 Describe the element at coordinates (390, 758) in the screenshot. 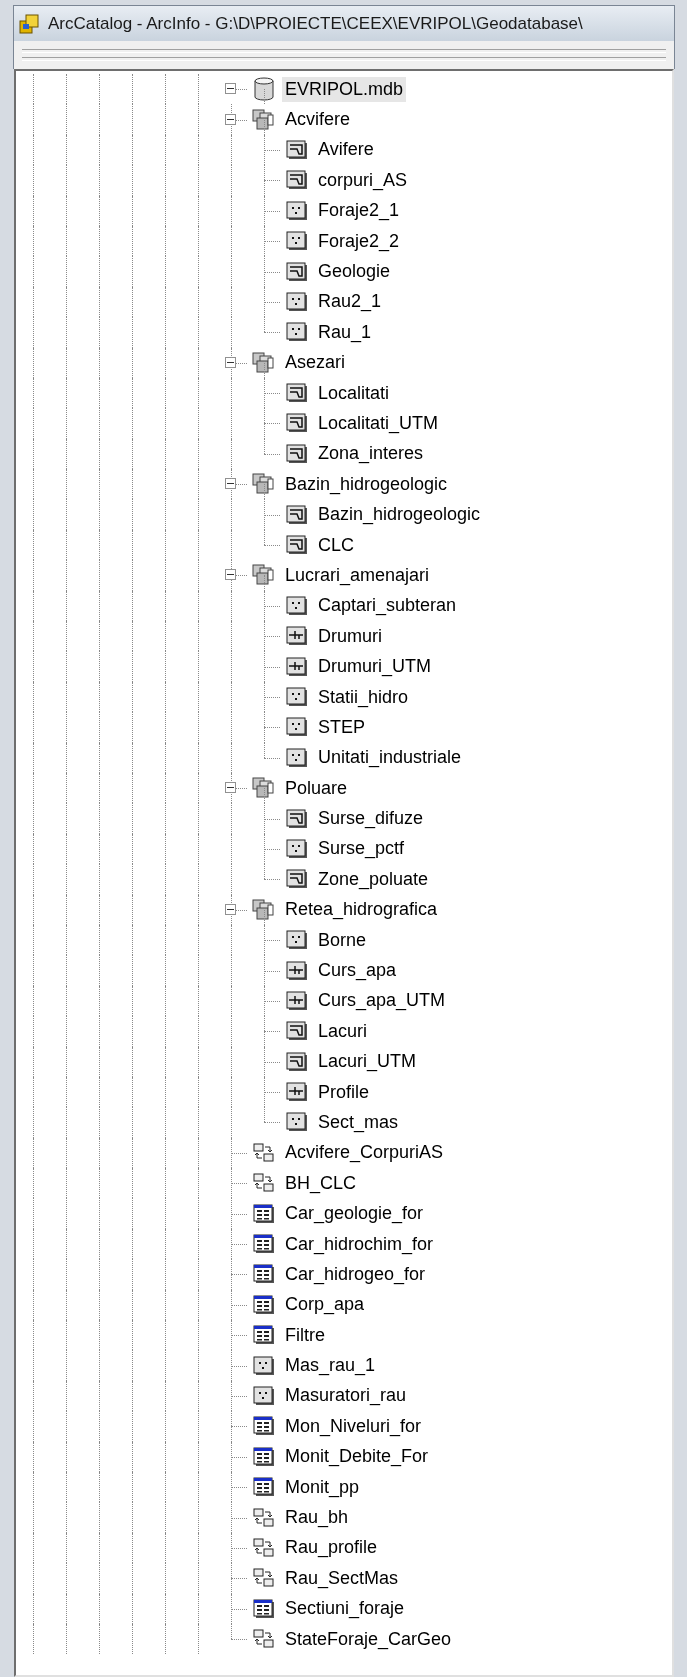

I see `tree-item: Unitati_industriale` at that location.